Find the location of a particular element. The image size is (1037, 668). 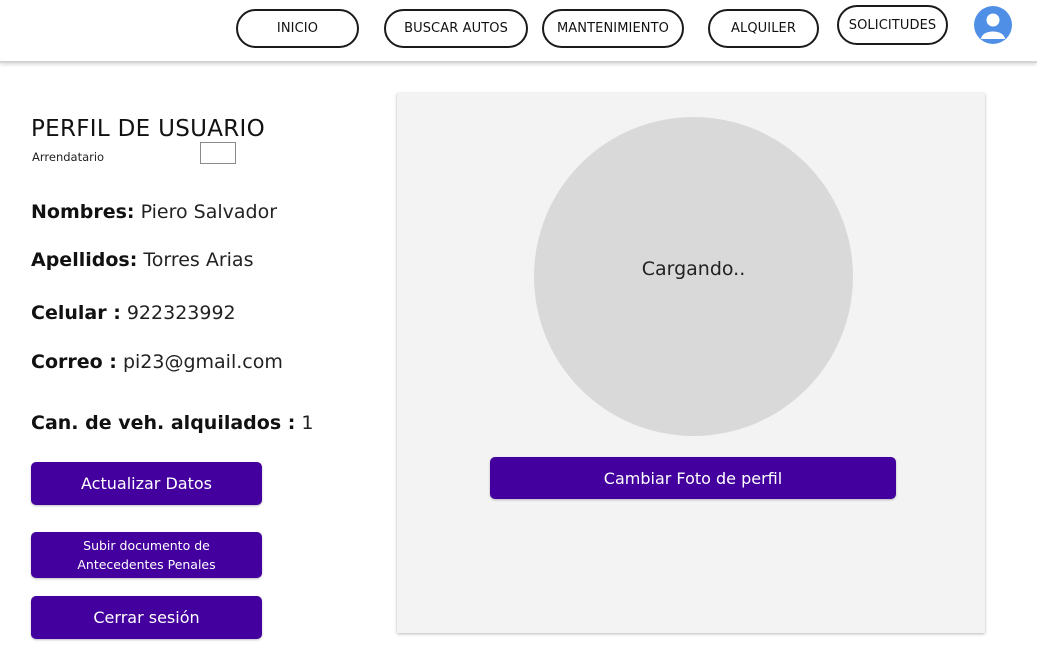

field-nombres-label: Nombres: is located at coordinates (83, 212).